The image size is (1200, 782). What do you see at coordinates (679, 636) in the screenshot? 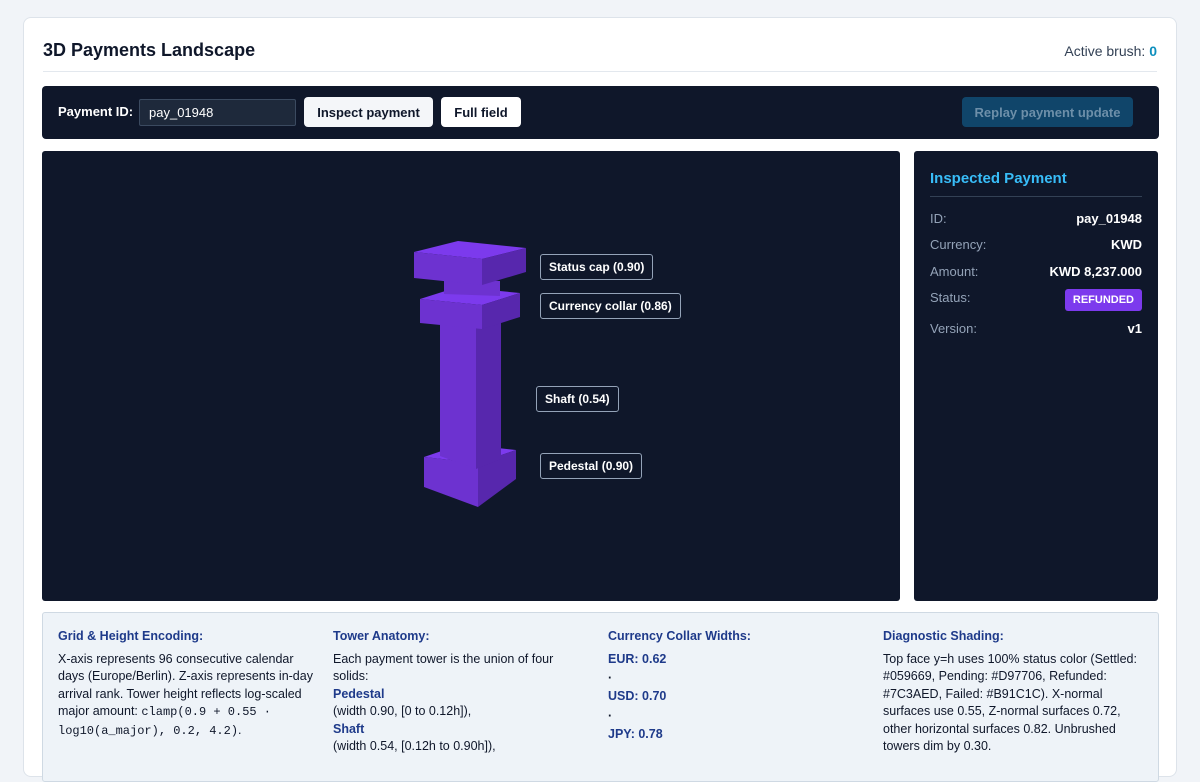
I see `legend-collar-title: Currency Collar Widths:` at bounding box center [679, 636].